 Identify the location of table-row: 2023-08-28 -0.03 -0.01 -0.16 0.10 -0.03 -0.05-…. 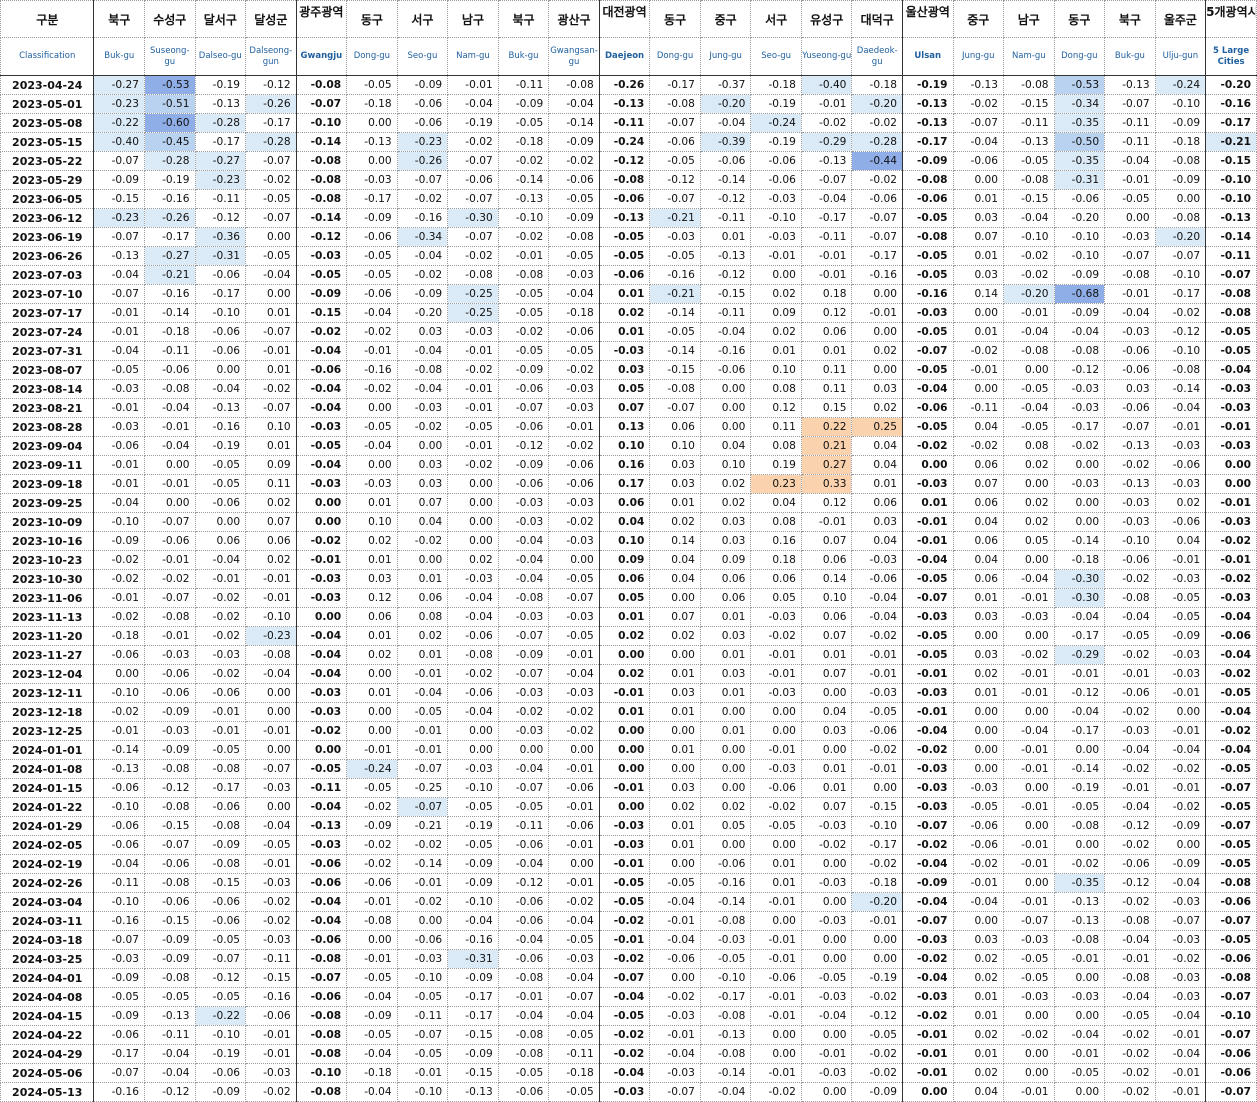
(628, 427).